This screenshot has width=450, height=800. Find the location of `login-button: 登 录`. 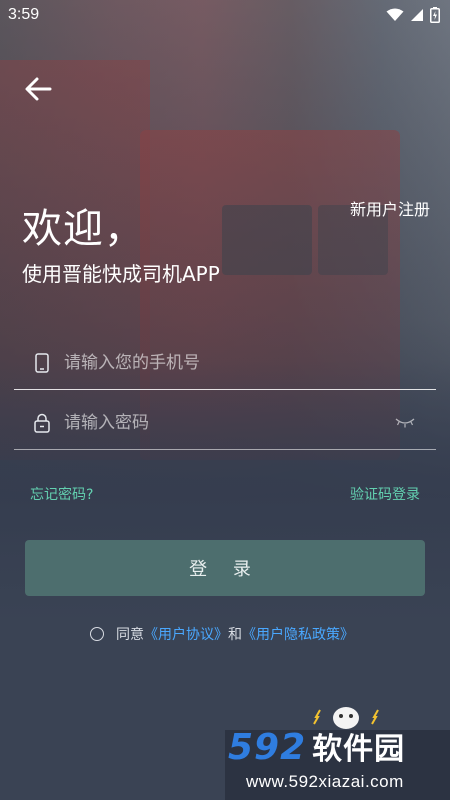

login-button: 登 录 is located at coordinates (225, 568).